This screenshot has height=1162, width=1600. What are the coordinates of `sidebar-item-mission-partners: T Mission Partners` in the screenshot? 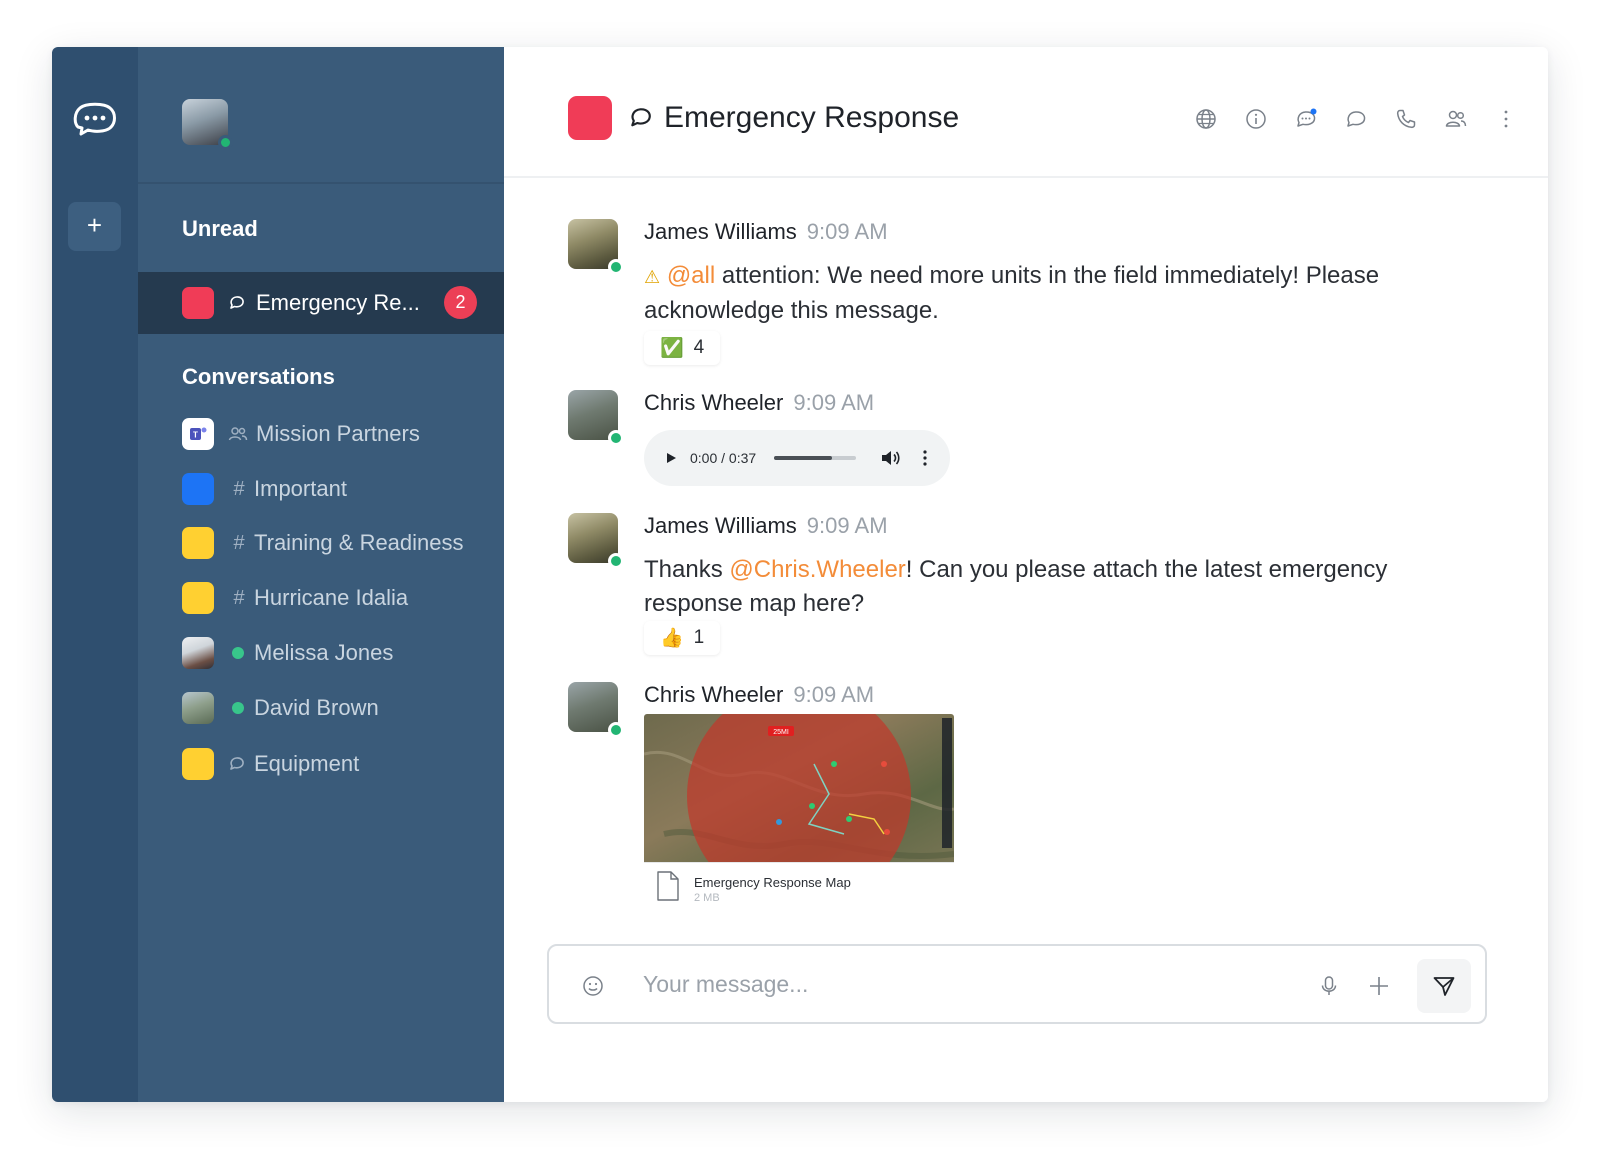 It's located at (342, 434).